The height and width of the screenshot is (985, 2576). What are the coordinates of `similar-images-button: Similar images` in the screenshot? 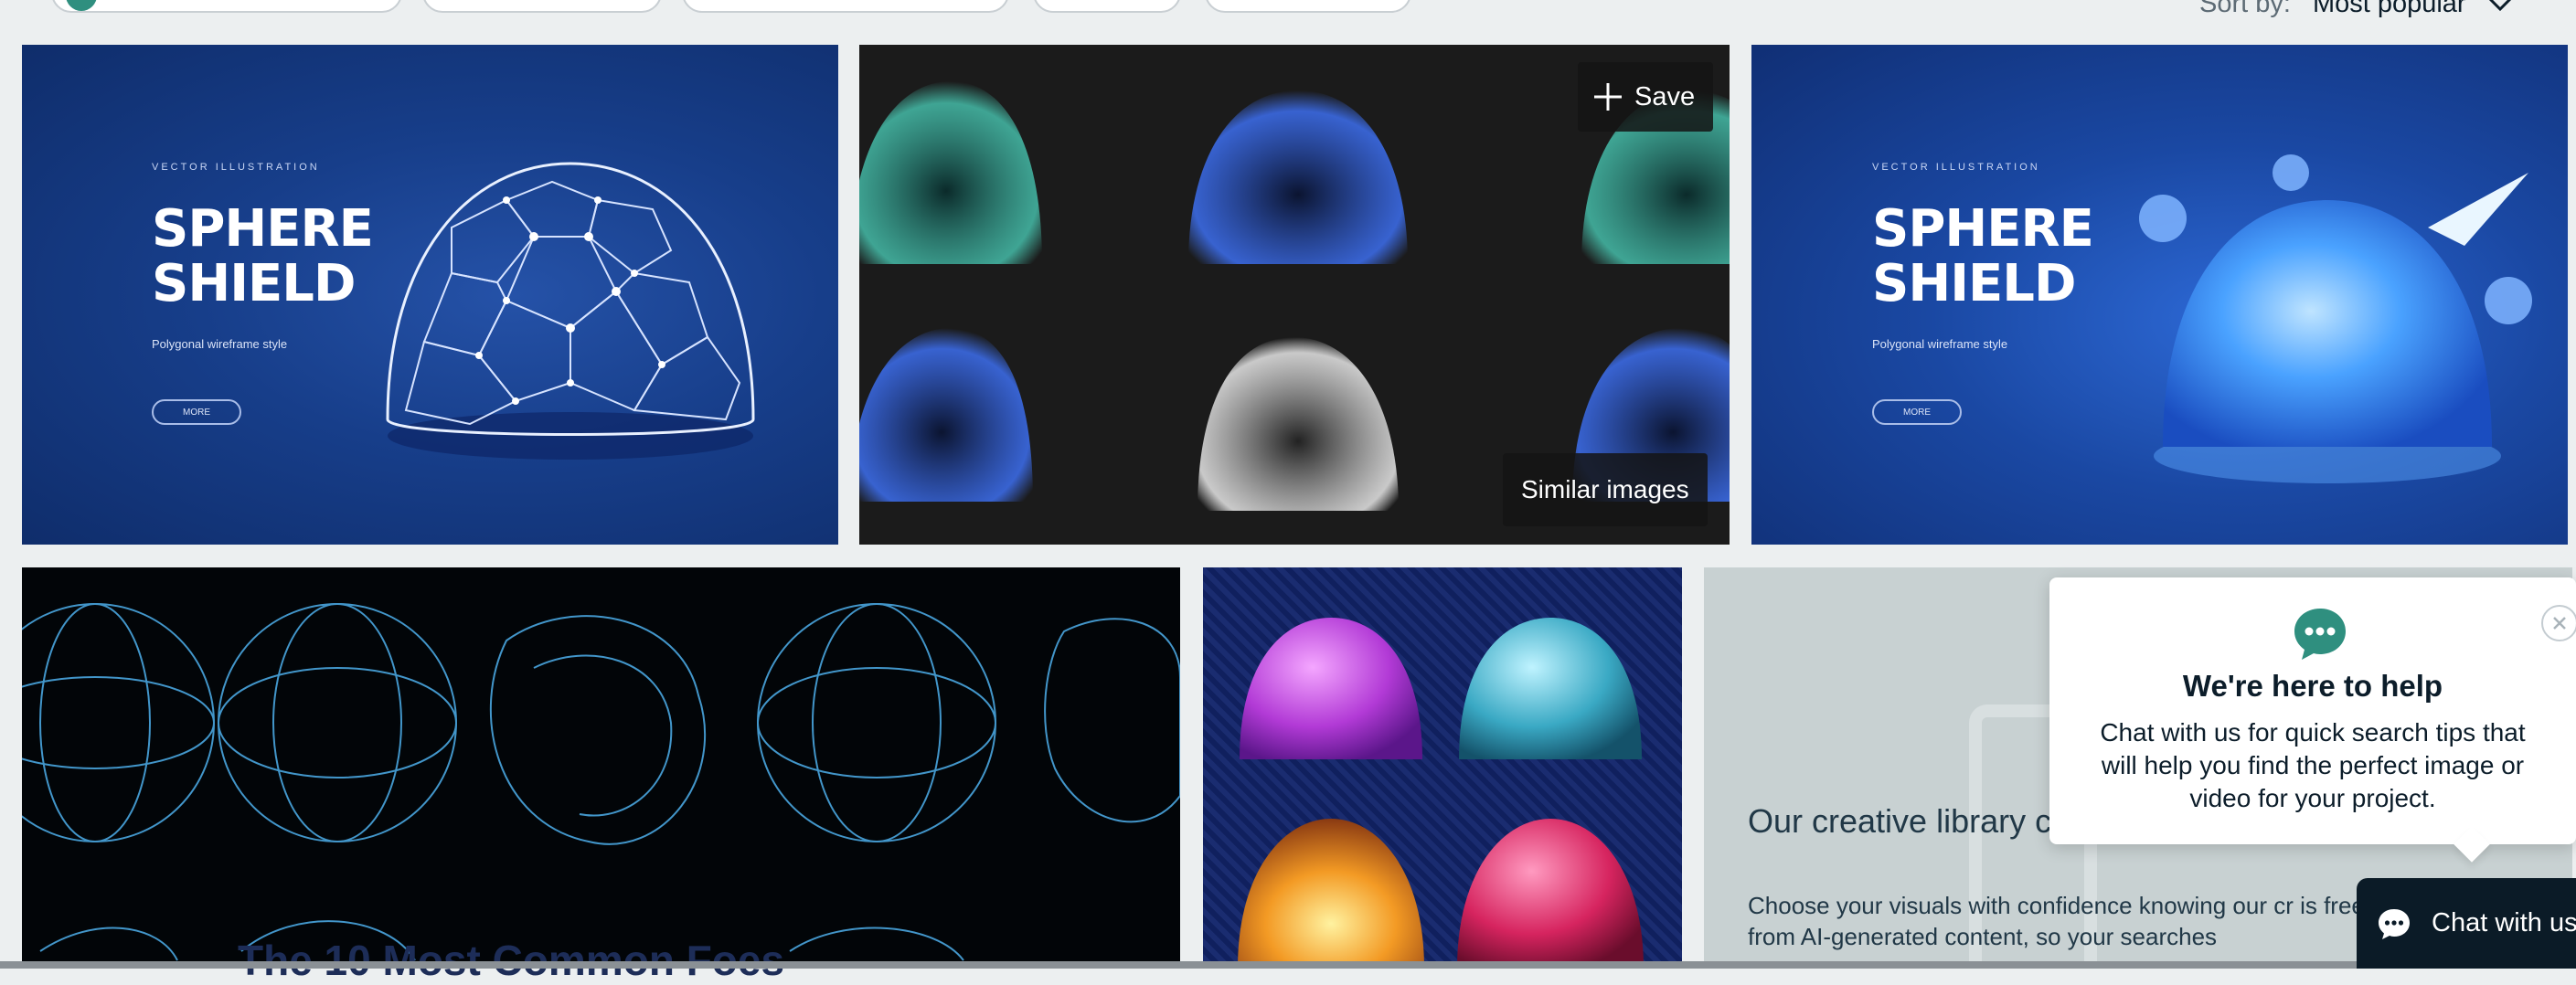 It's located at (1605, 489).